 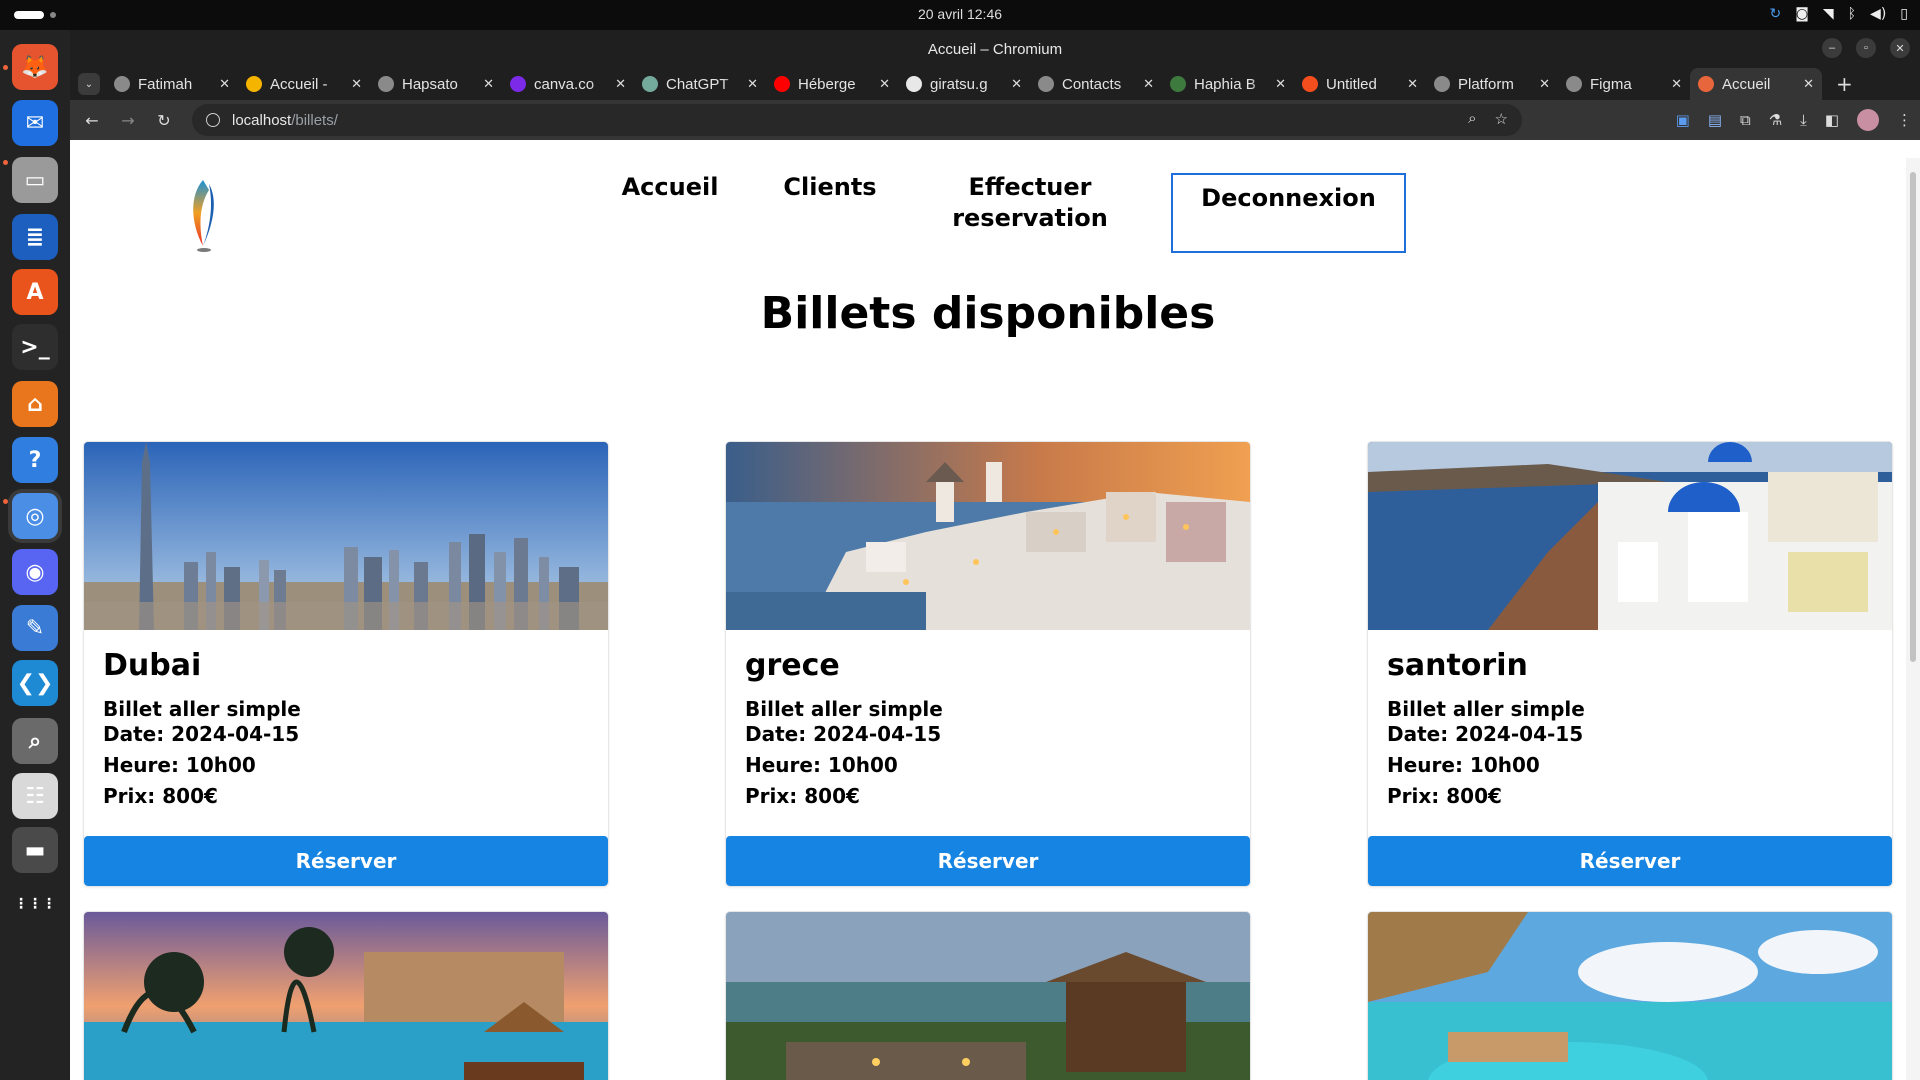 I want to click on dock-files-icon: ▭, so click(x=35, y=180).